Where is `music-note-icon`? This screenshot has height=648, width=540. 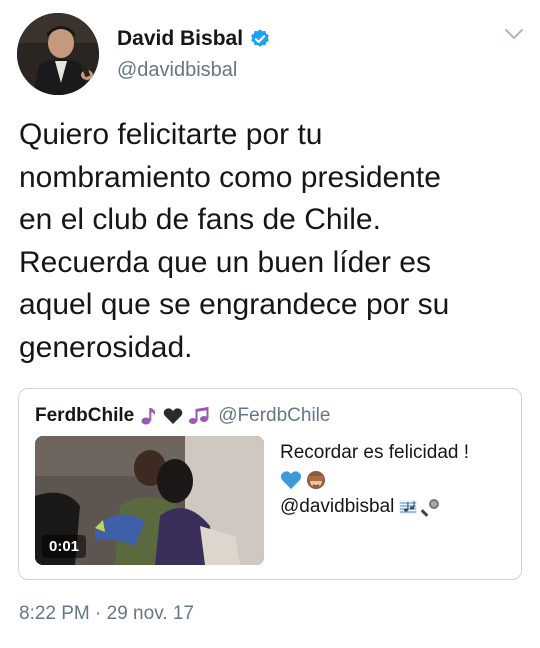 music-note-icon is located at coordinates (148, 416).